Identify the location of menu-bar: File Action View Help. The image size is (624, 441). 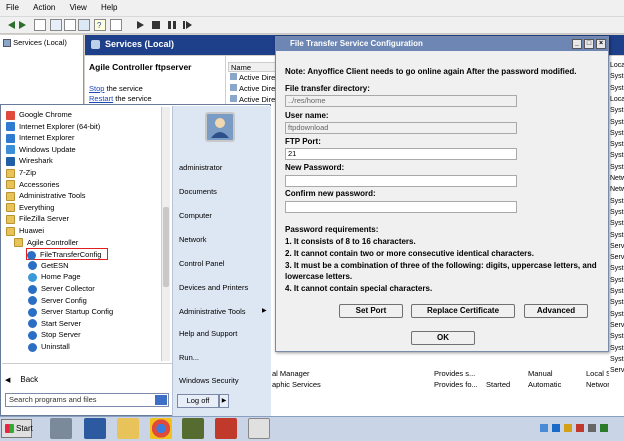
(312, 8).